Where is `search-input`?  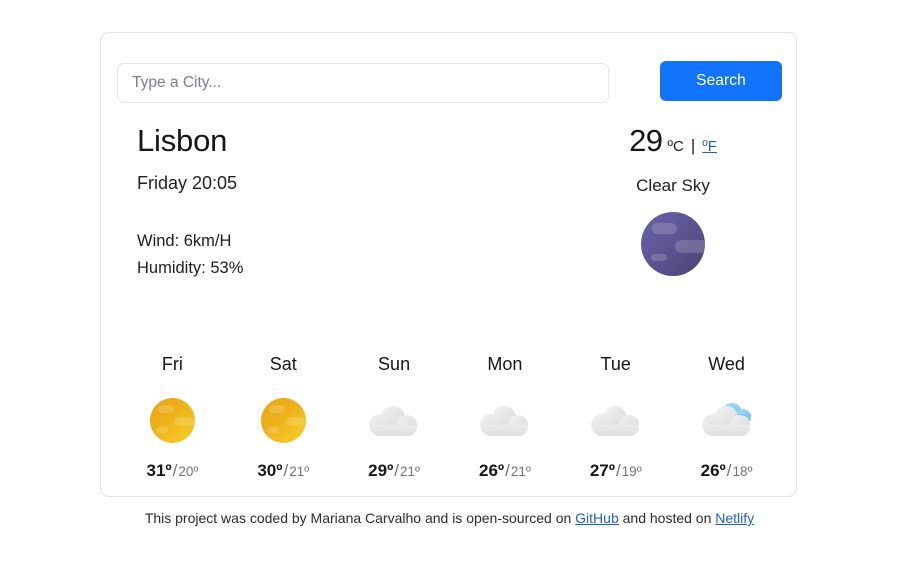 search-input is located at coordinates (363, 83).